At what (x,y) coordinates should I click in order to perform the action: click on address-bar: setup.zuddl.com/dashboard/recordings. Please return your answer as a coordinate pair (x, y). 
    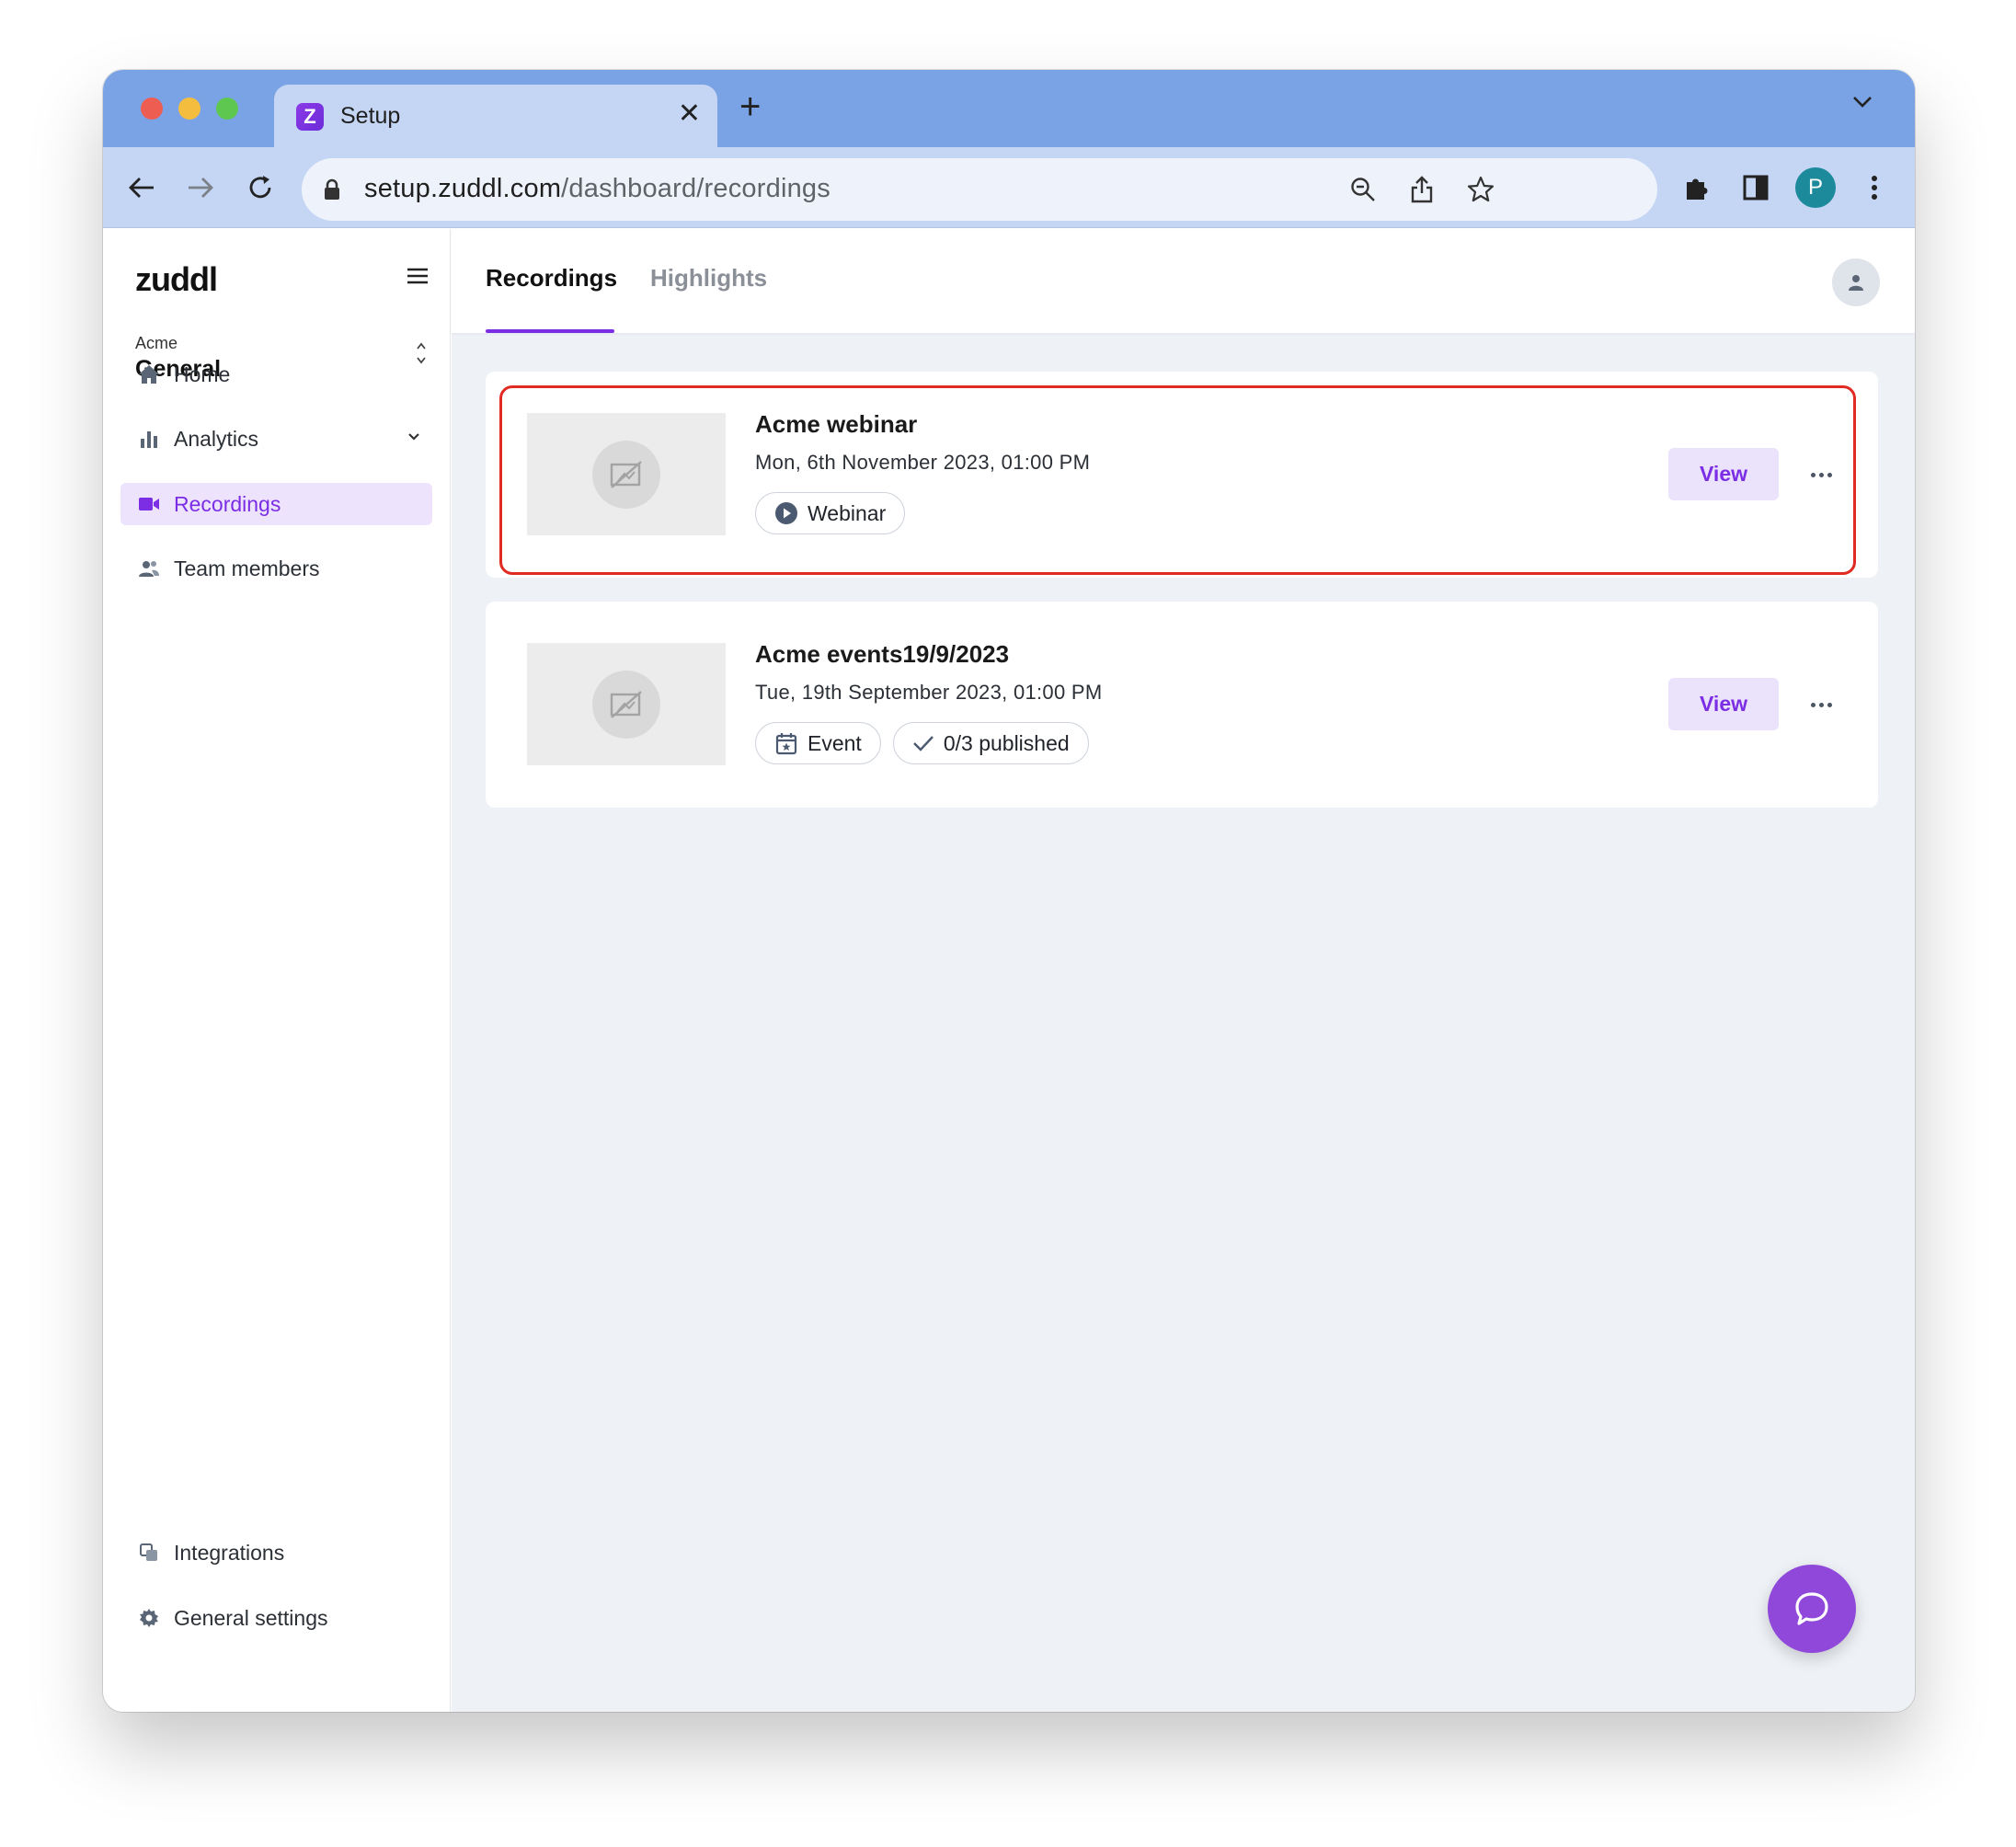
    Looking at the image, I should click on (979, 189).